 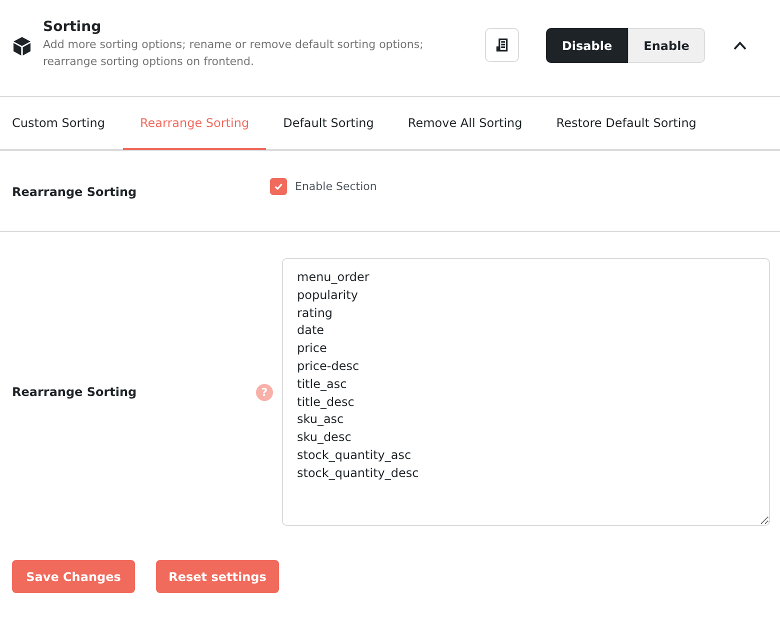 What do you see at coordinates (22, 46) in the screenshot?
I see `box-icon` at bounding box center [22, 46].